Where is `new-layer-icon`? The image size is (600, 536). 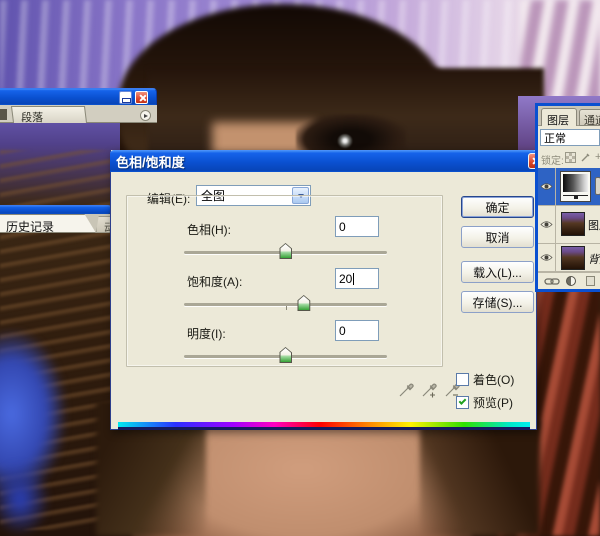
new-layer-icon is located at coordinates (590, 281).